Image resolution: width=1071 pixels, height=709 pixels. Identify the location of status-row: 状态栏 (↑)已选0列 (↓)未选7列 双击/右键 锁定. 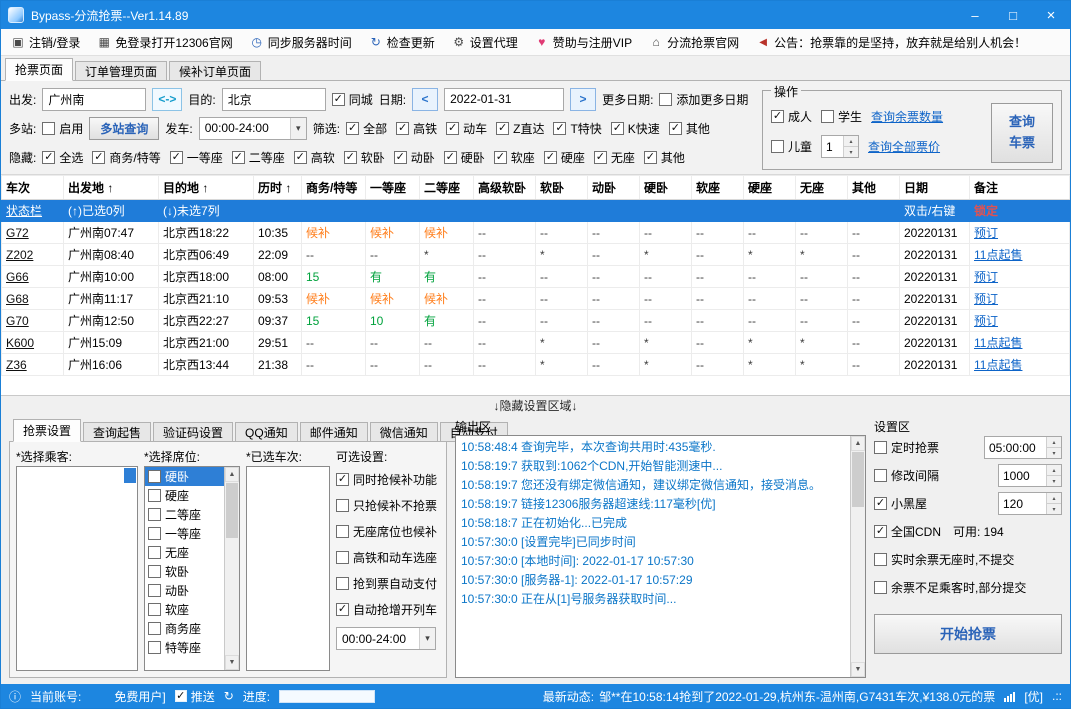
(535, 210).